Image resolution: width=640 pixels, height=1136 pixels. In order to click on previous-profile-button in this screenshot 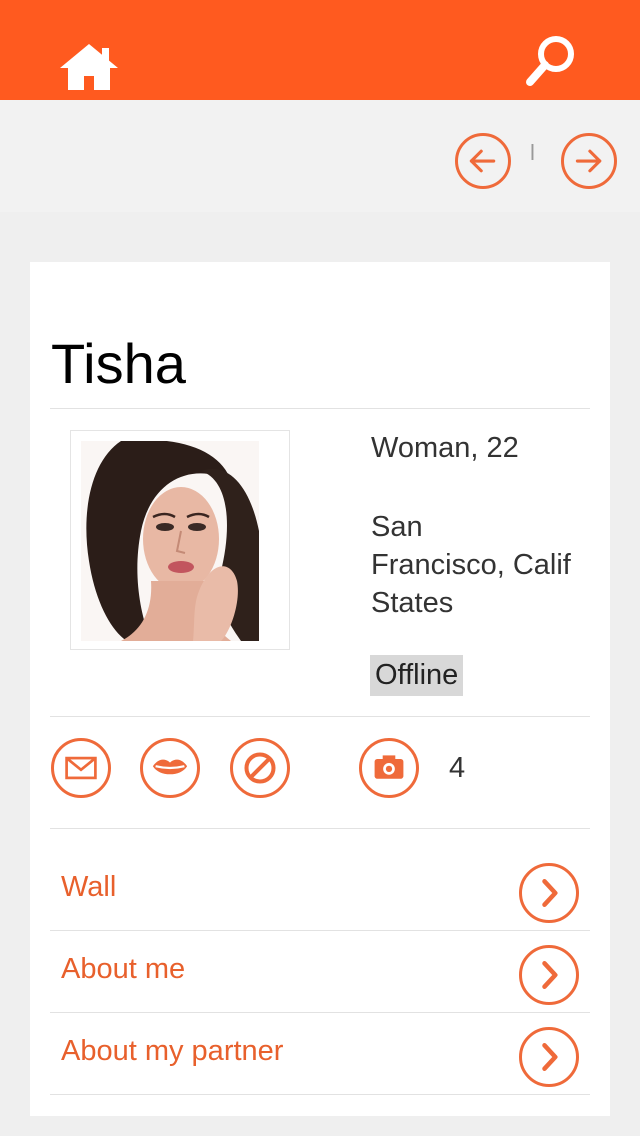, I will do `click(483, 161)`.